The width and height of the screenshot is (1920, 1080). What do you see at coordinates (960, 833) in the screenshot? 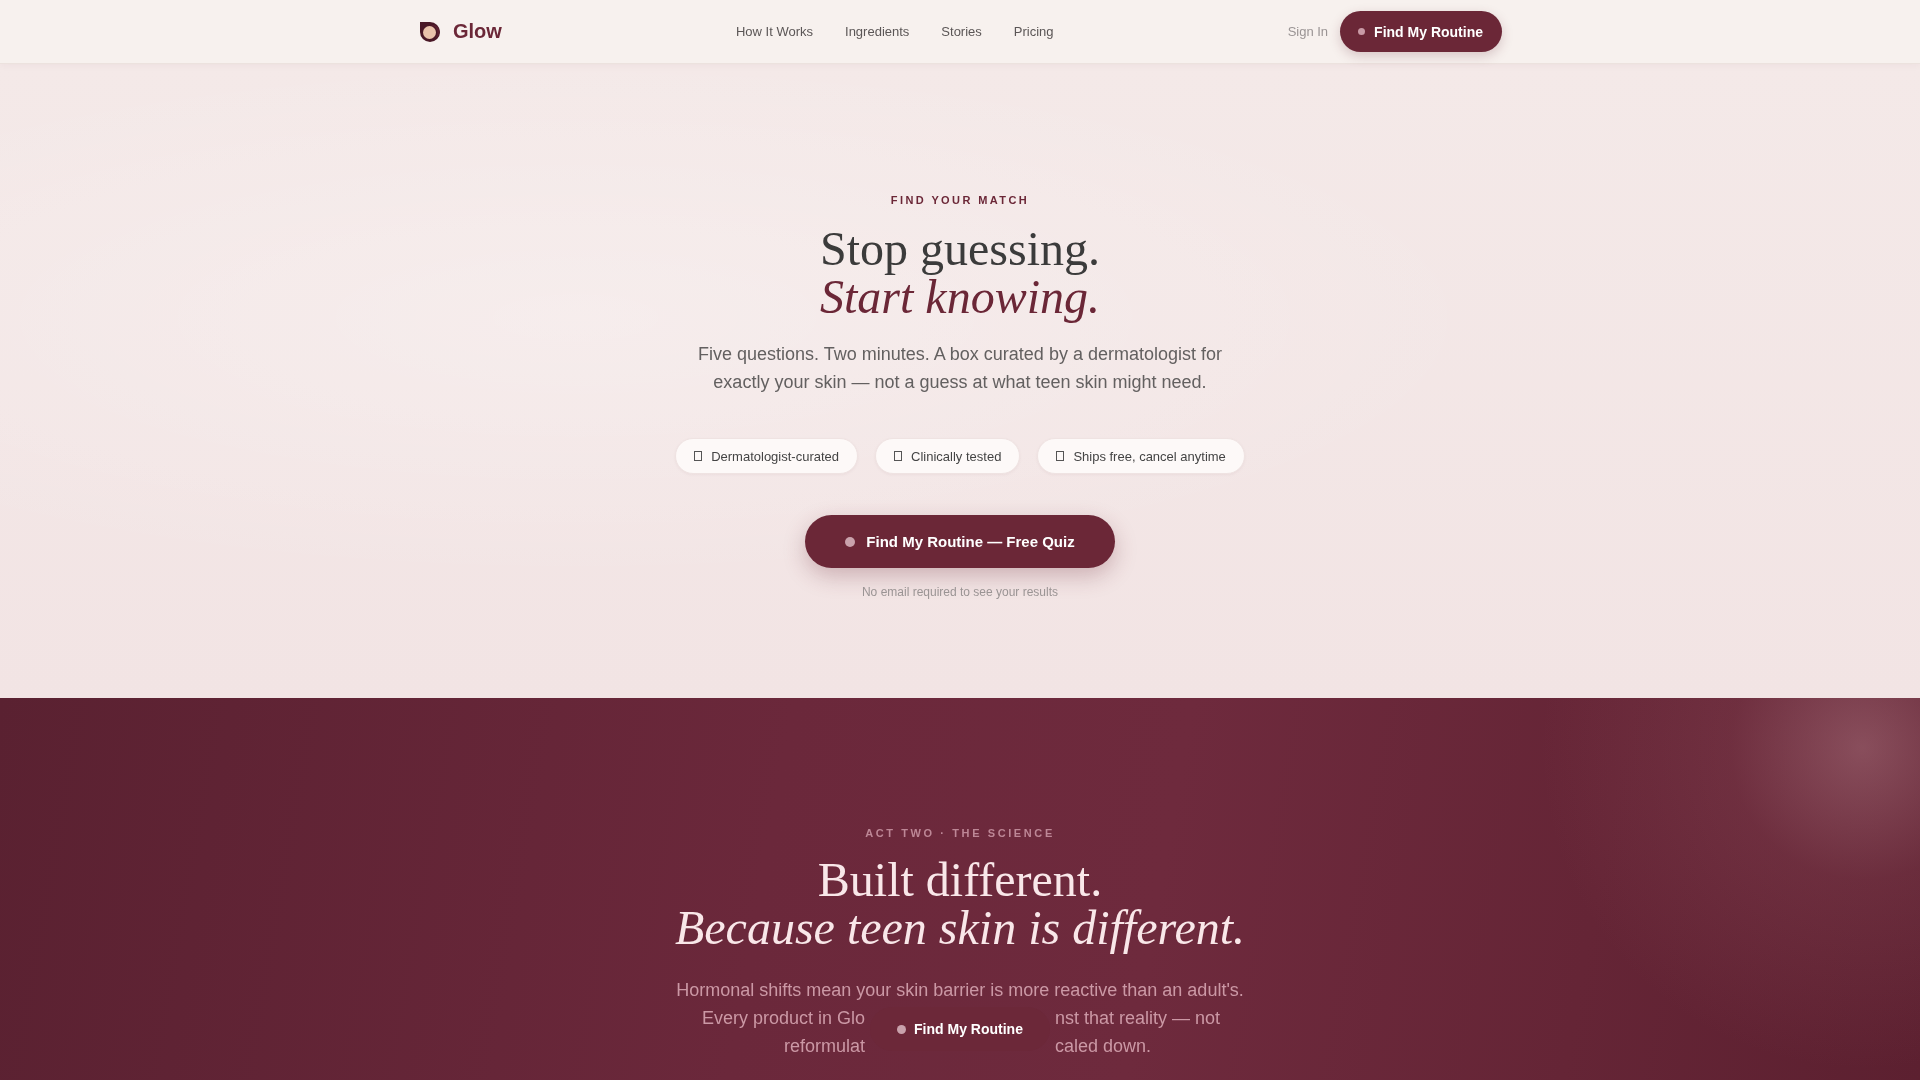
I see `eyebrow-text: ACT TWO · THE SCIENCE` at bounding box center [960, 833].